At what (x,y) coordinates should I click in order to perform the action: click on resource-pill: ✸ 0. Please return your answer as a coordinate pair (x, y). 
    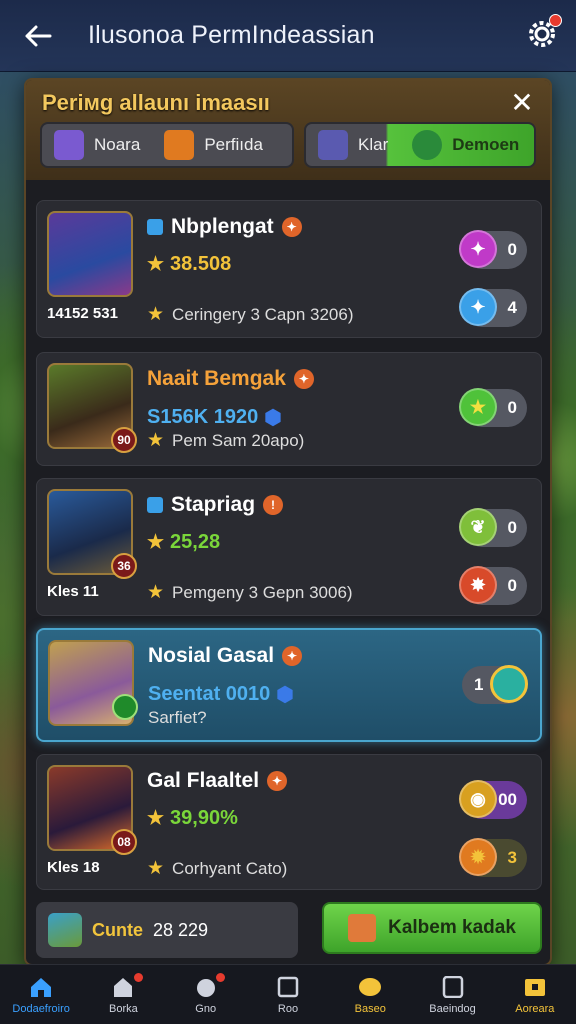
    Looking at the image, I should click on (493, 585).